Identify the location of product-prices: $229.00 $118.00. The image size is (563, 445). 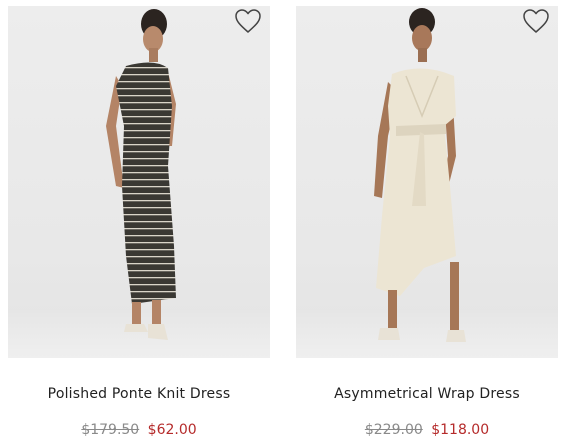
(427, 430).